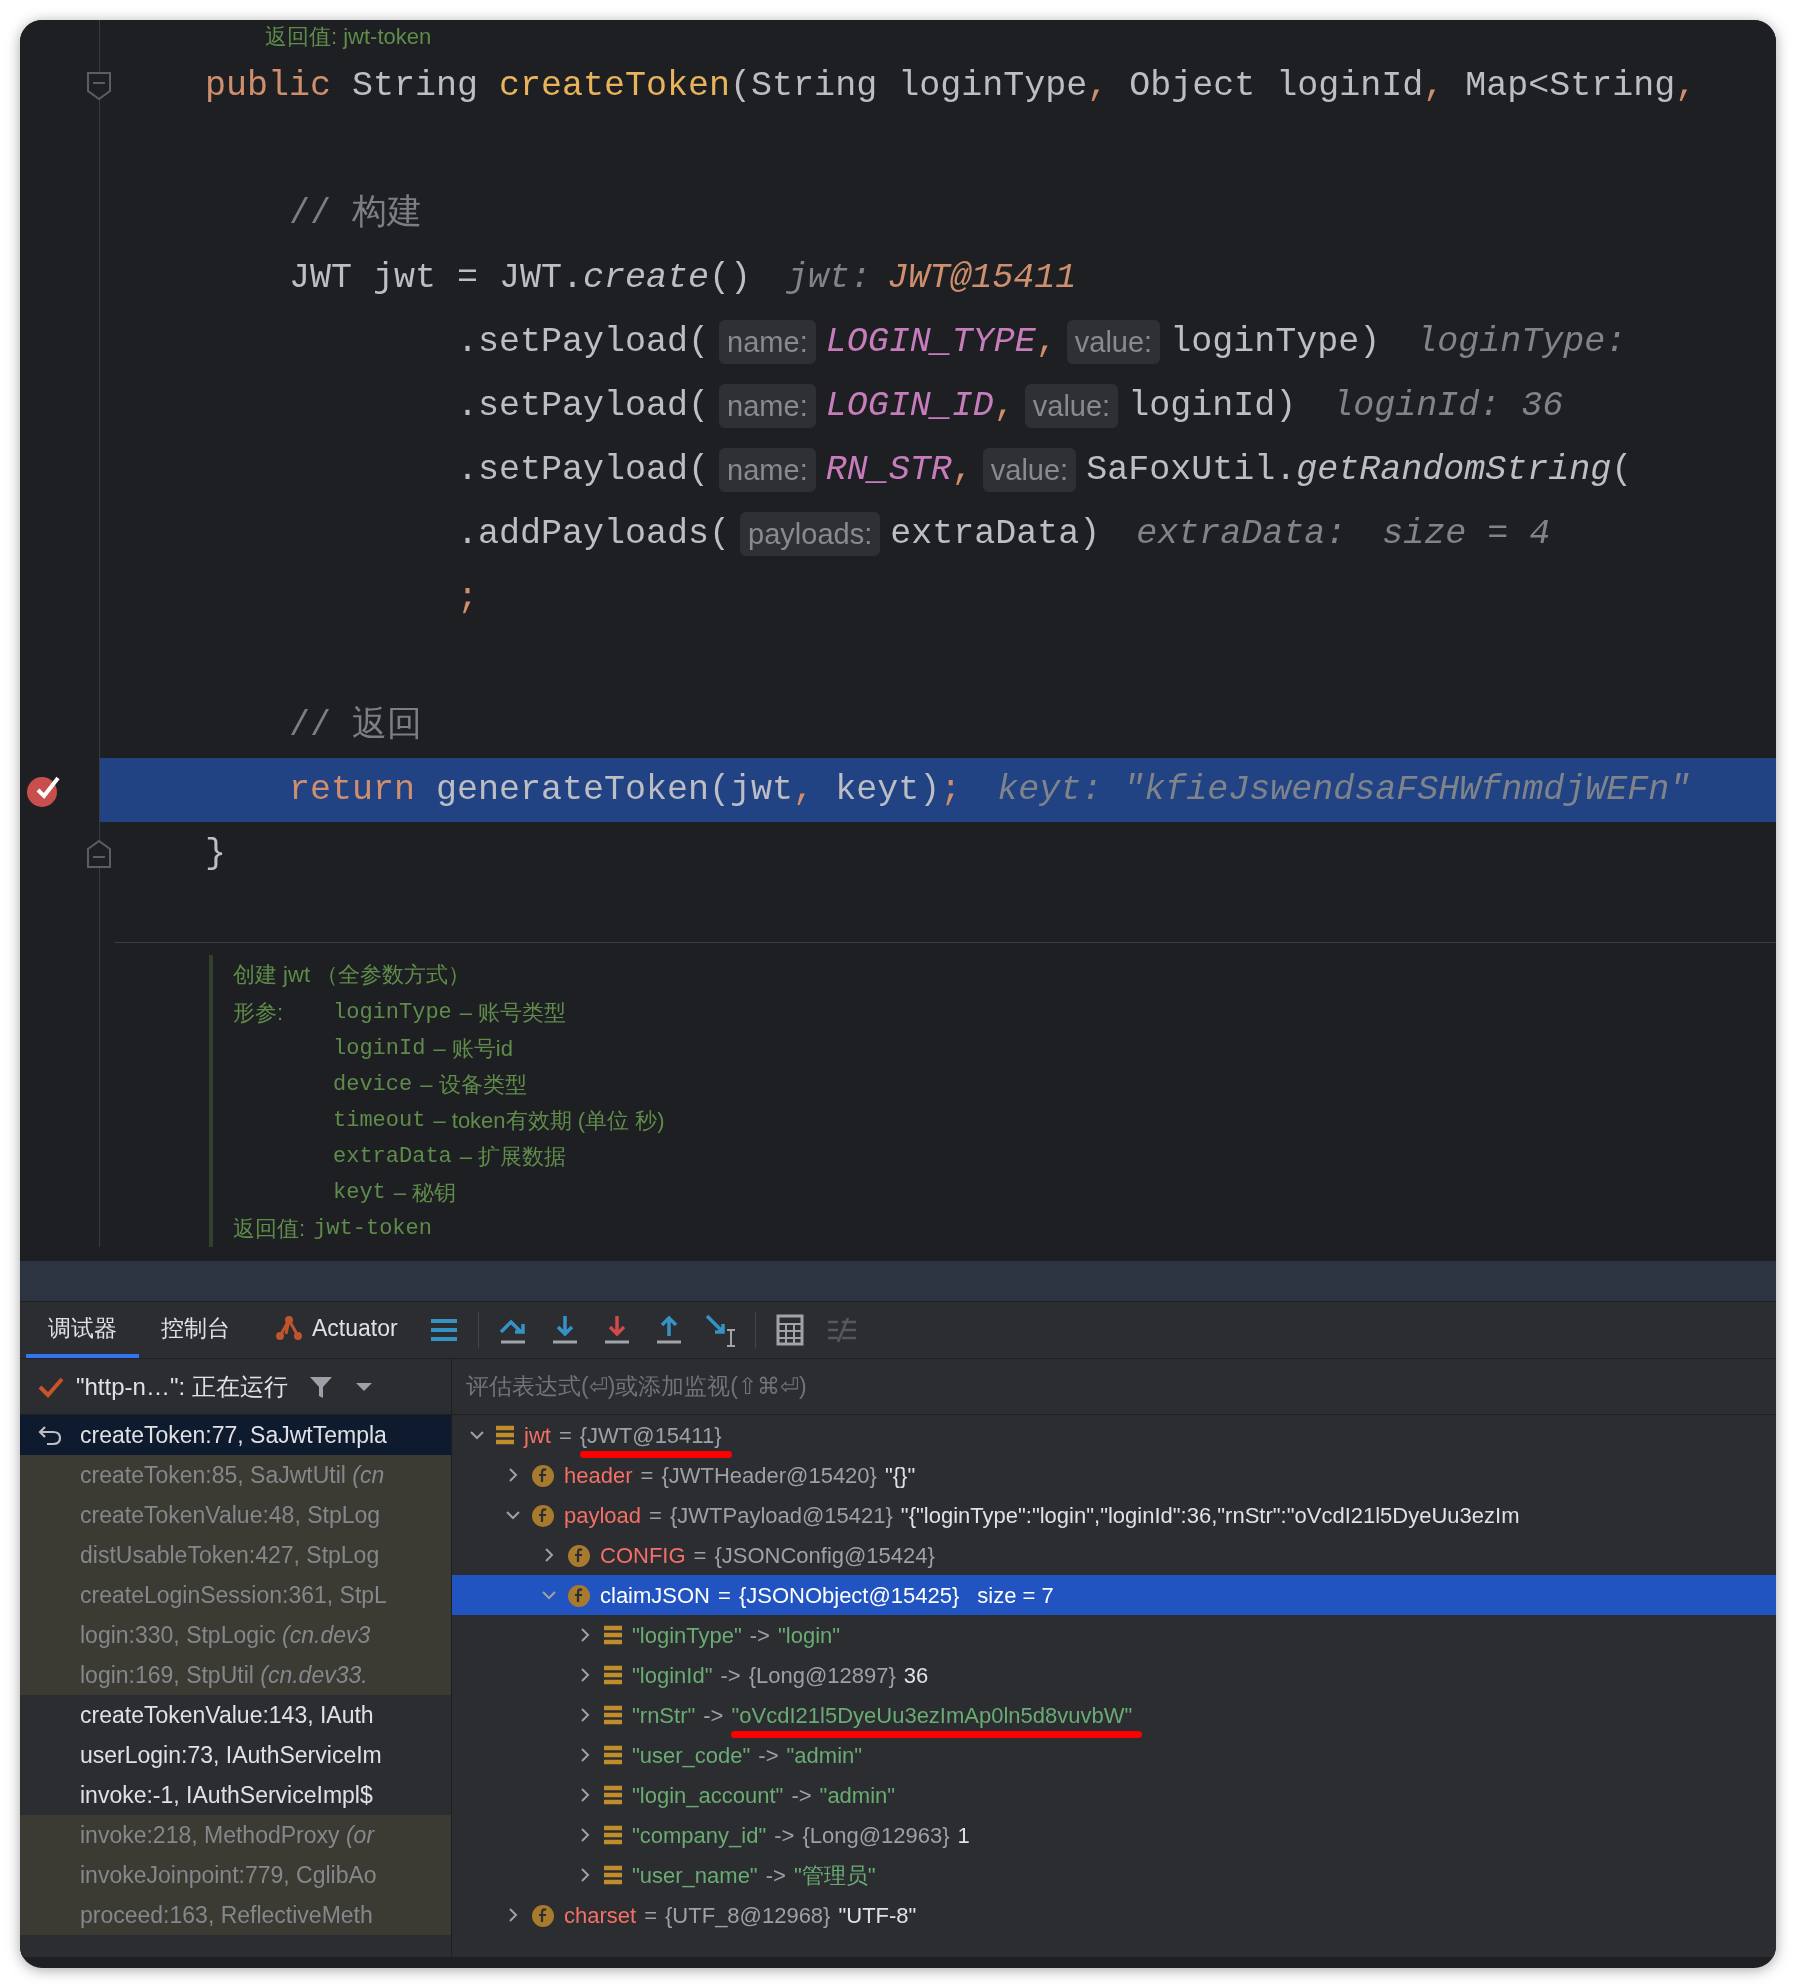  Describe the element at coordinates (231, 1755) in the screenshot. I see `frame-text: userLogin:73, IAuthServiceIm` at that location.